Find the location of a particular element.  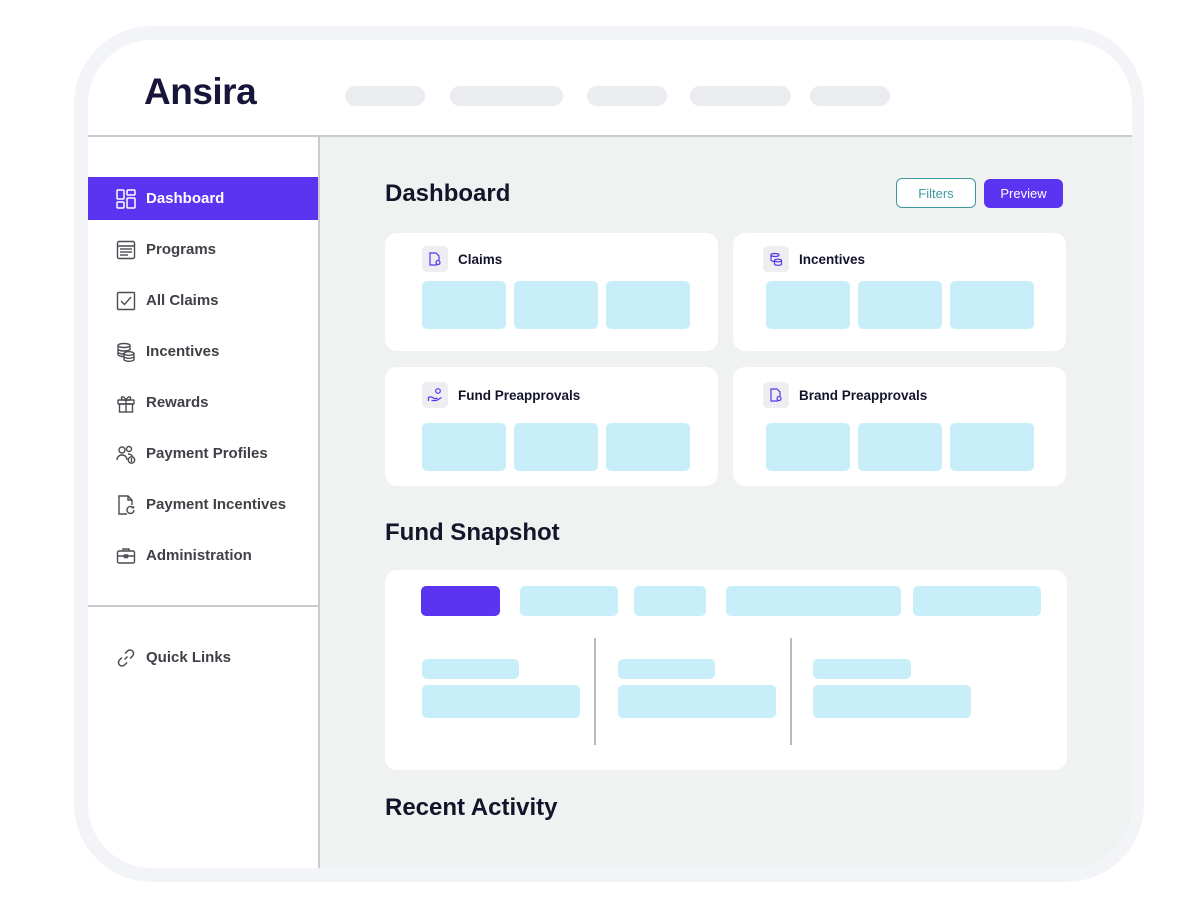

sidebar-item-dashboard: Dashboard is located at coordinates (203, 198).